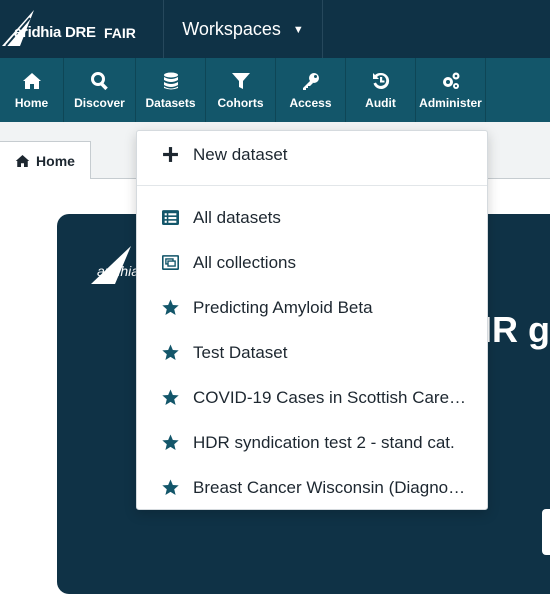  I want to click on filter-icon, so click(240, 80).